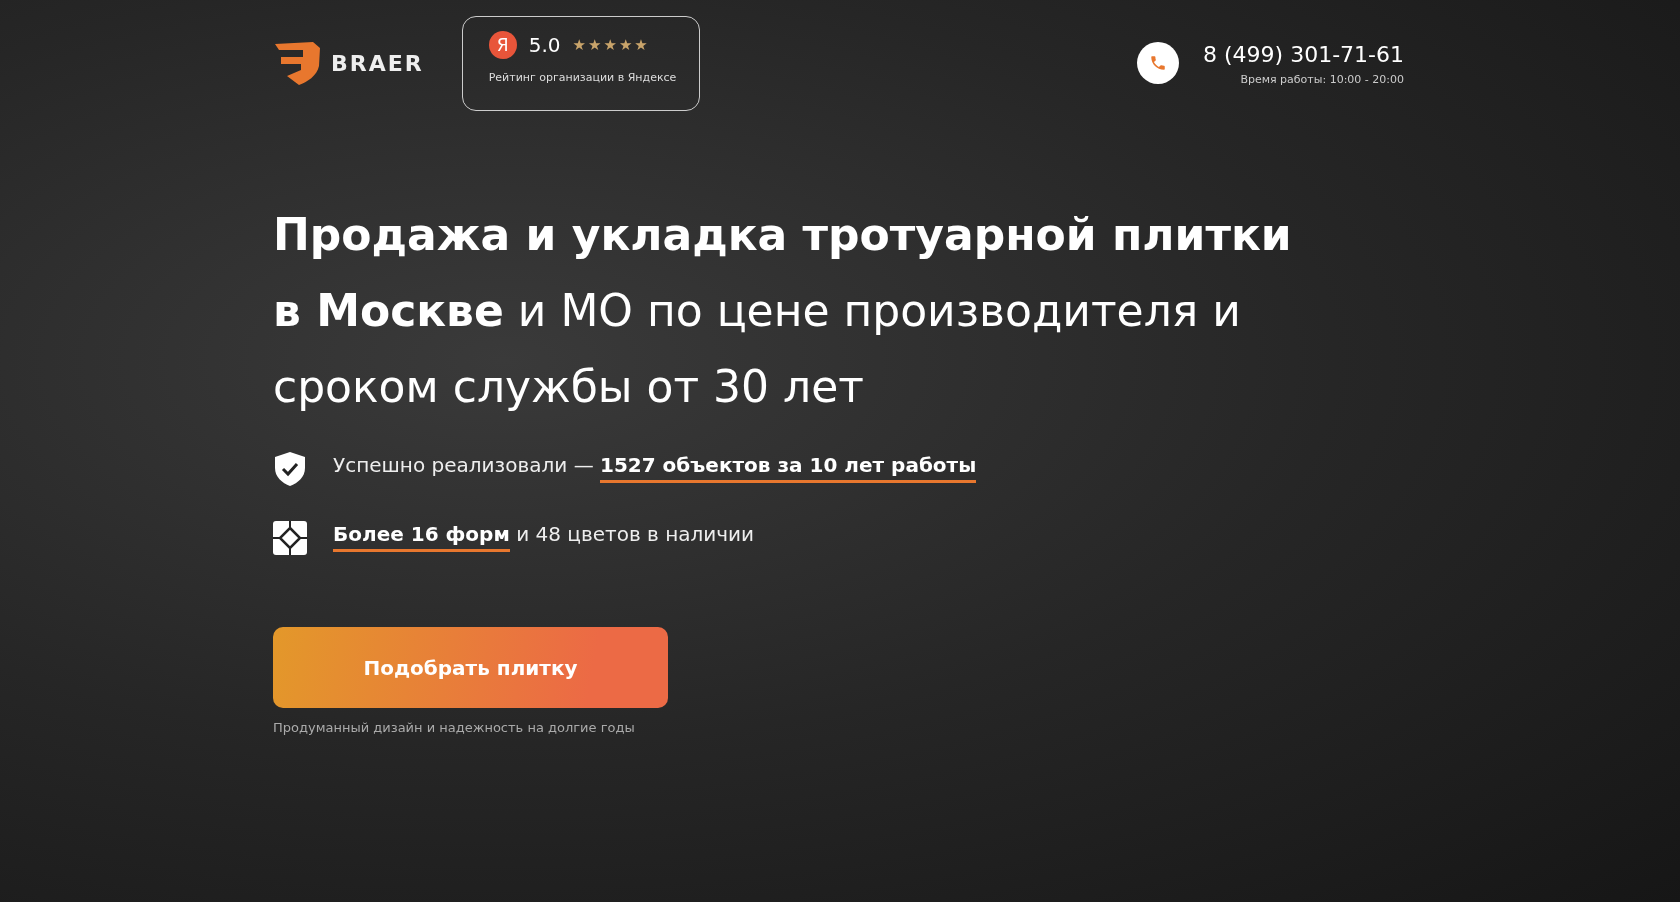  I want to click on logo-text: BRAER, so click(377, 63).